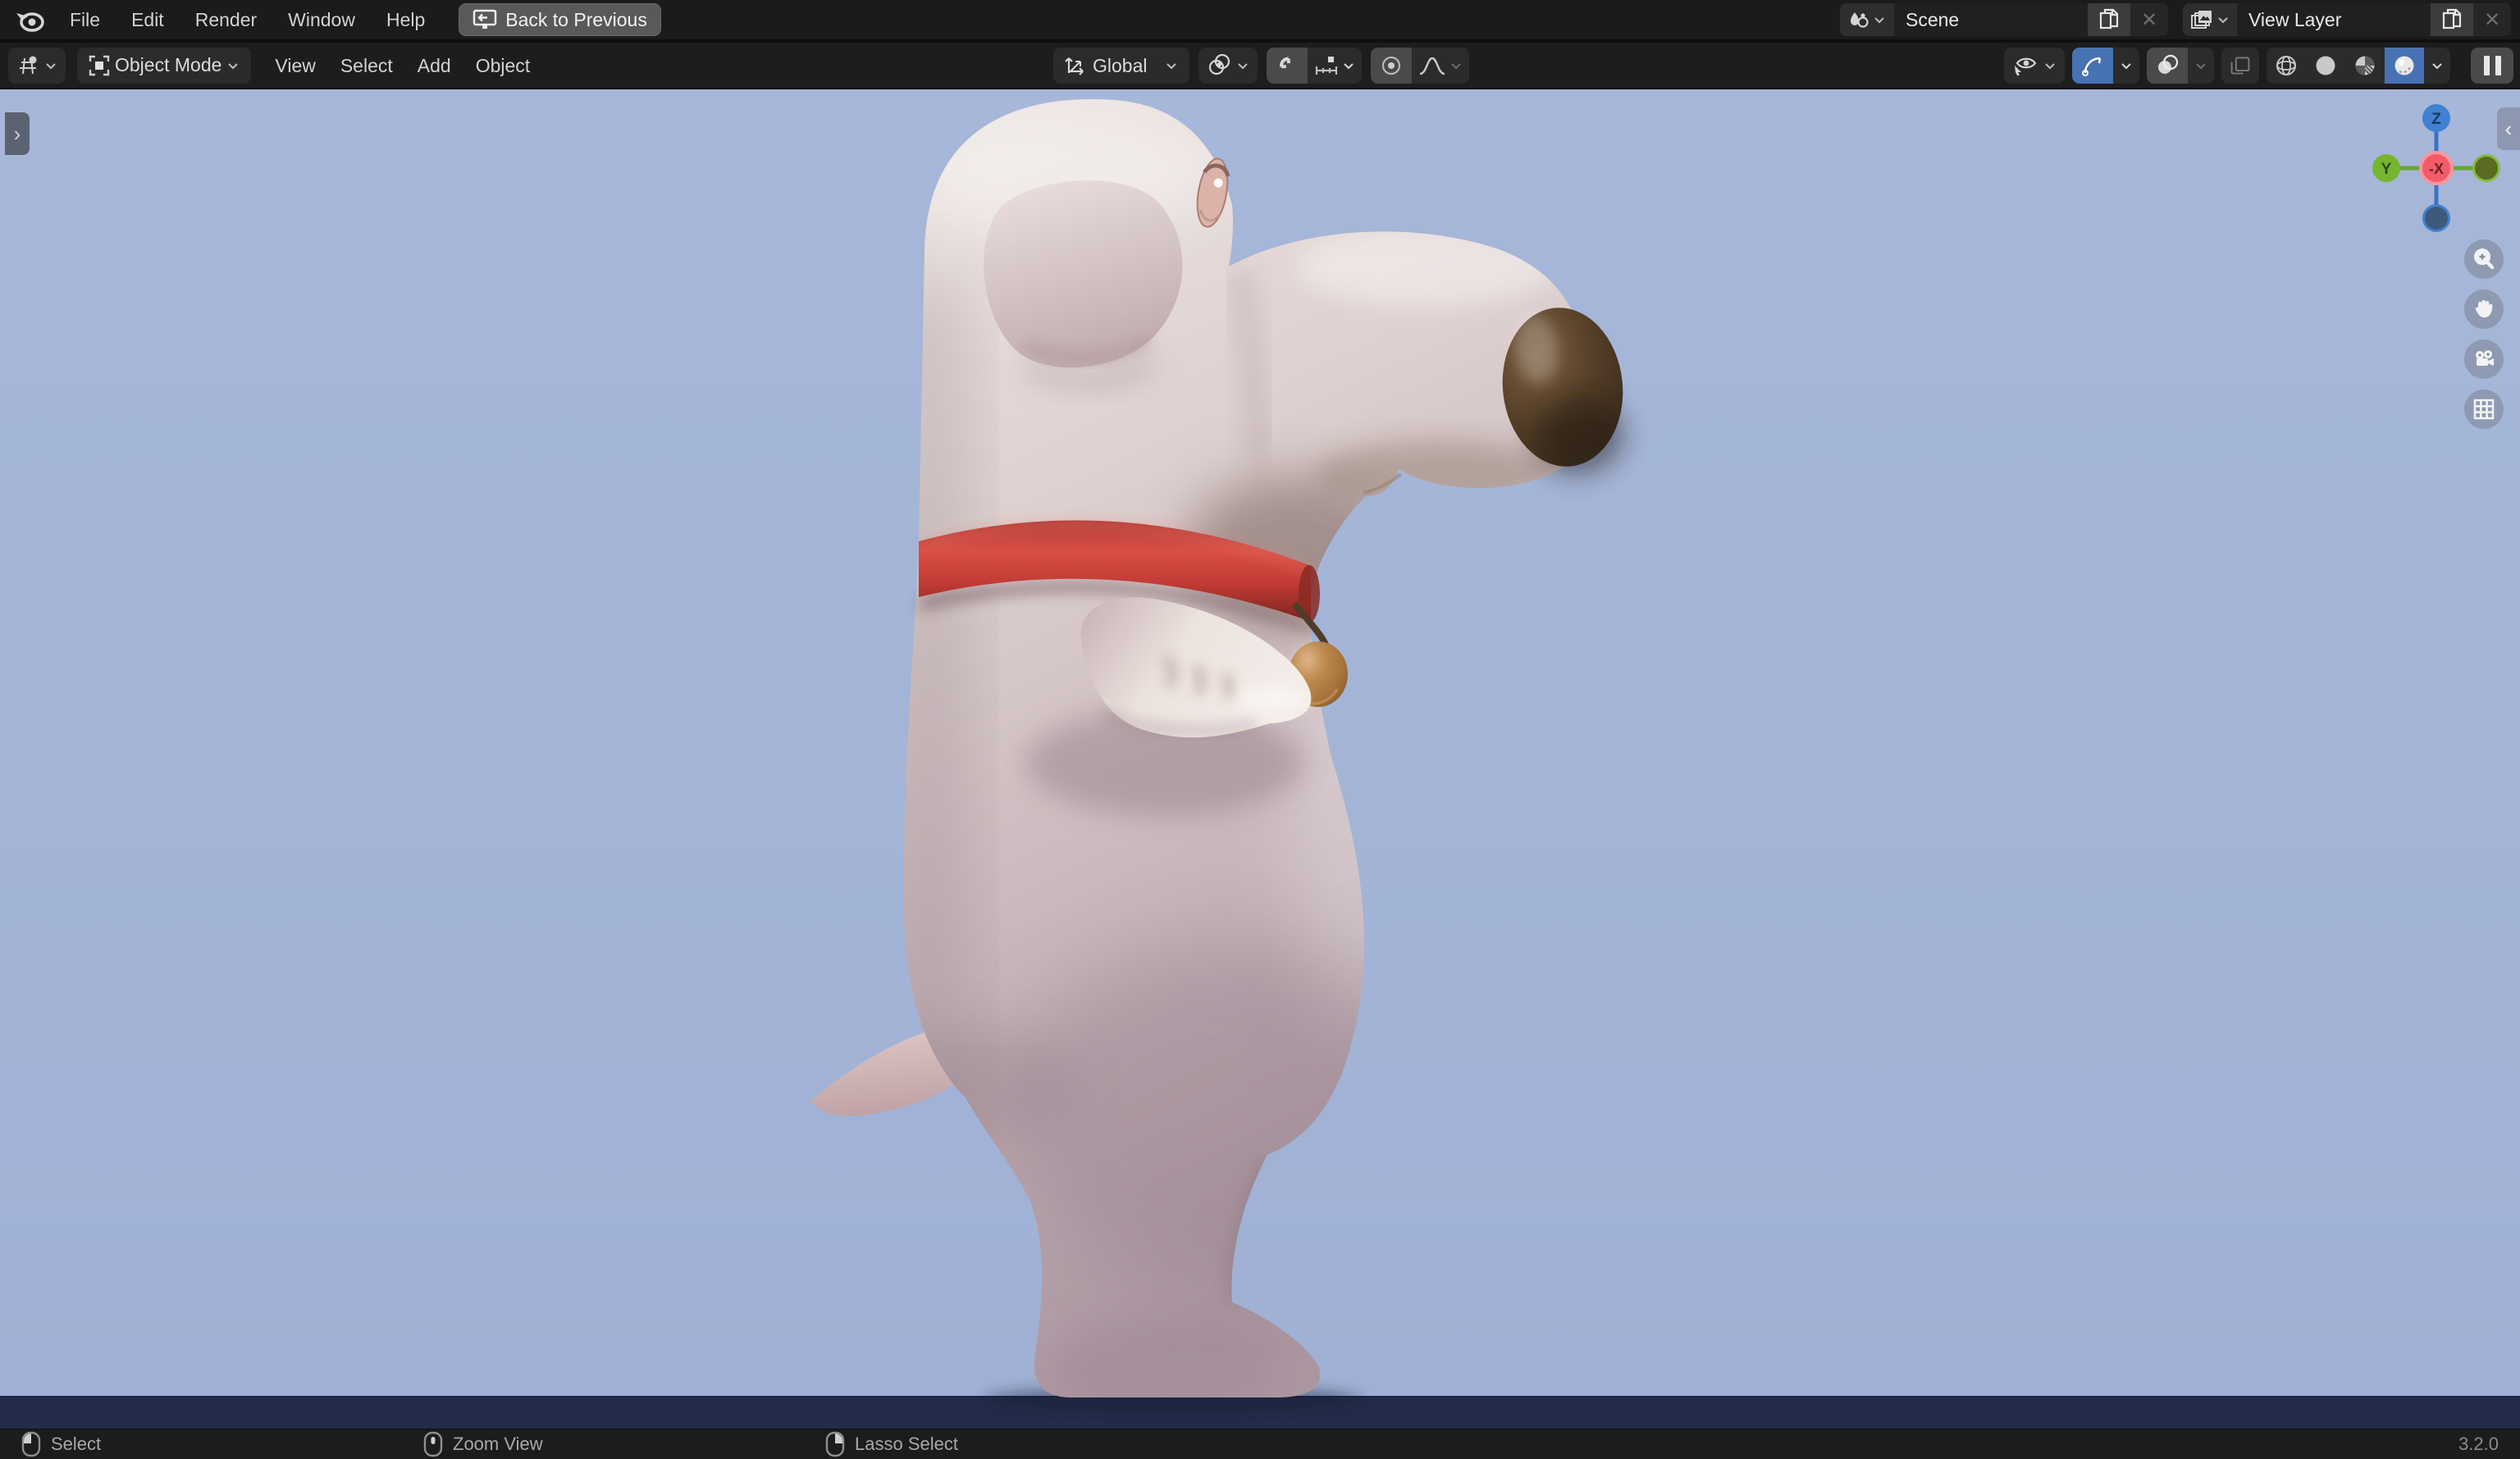  Describe the element at coordinates (2240, 66) in the screenshot. I see `xray-toggle` at that location.